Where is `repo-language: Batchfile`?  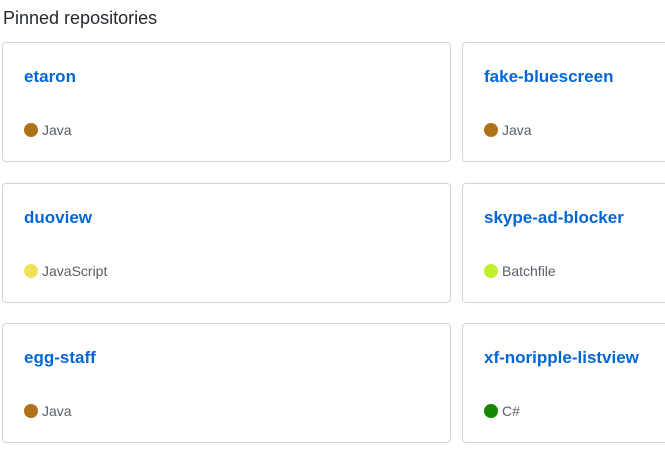 repo-language: Batchfile is located at coordinates (520, 271).